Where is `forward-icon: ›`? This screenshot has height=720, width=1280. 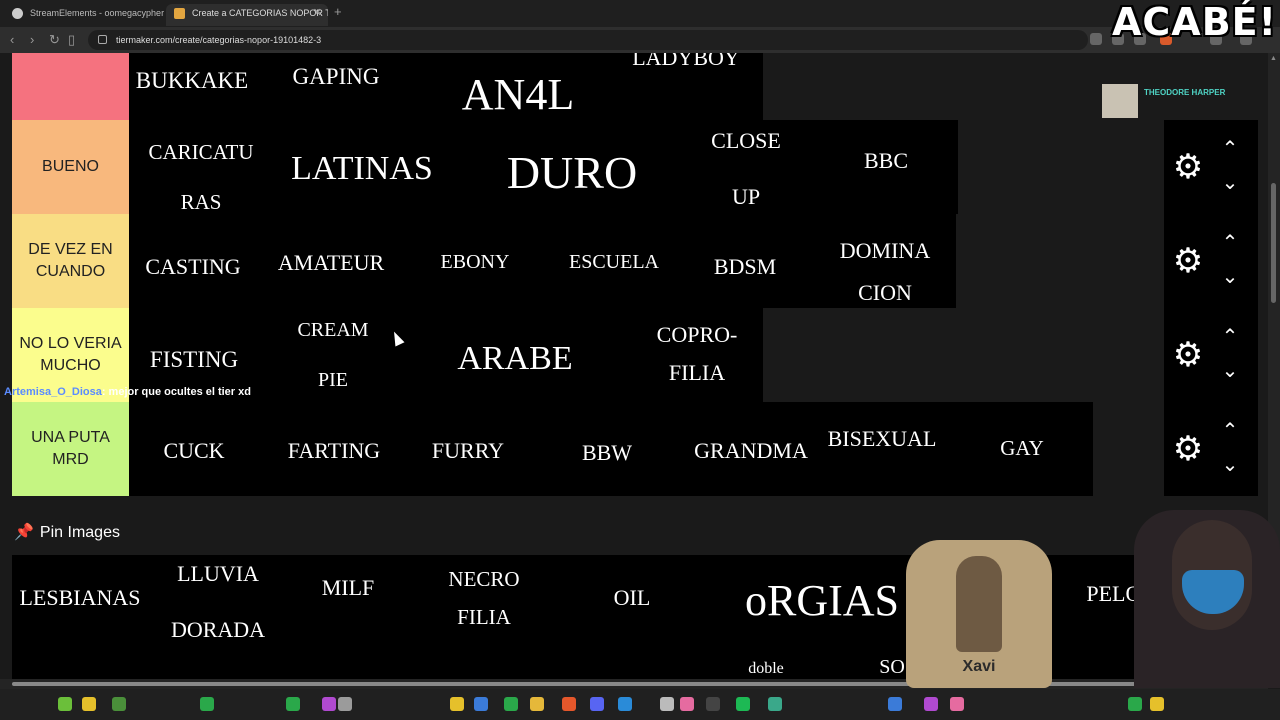 forward-icon: › is located at coordinates (32, 40).